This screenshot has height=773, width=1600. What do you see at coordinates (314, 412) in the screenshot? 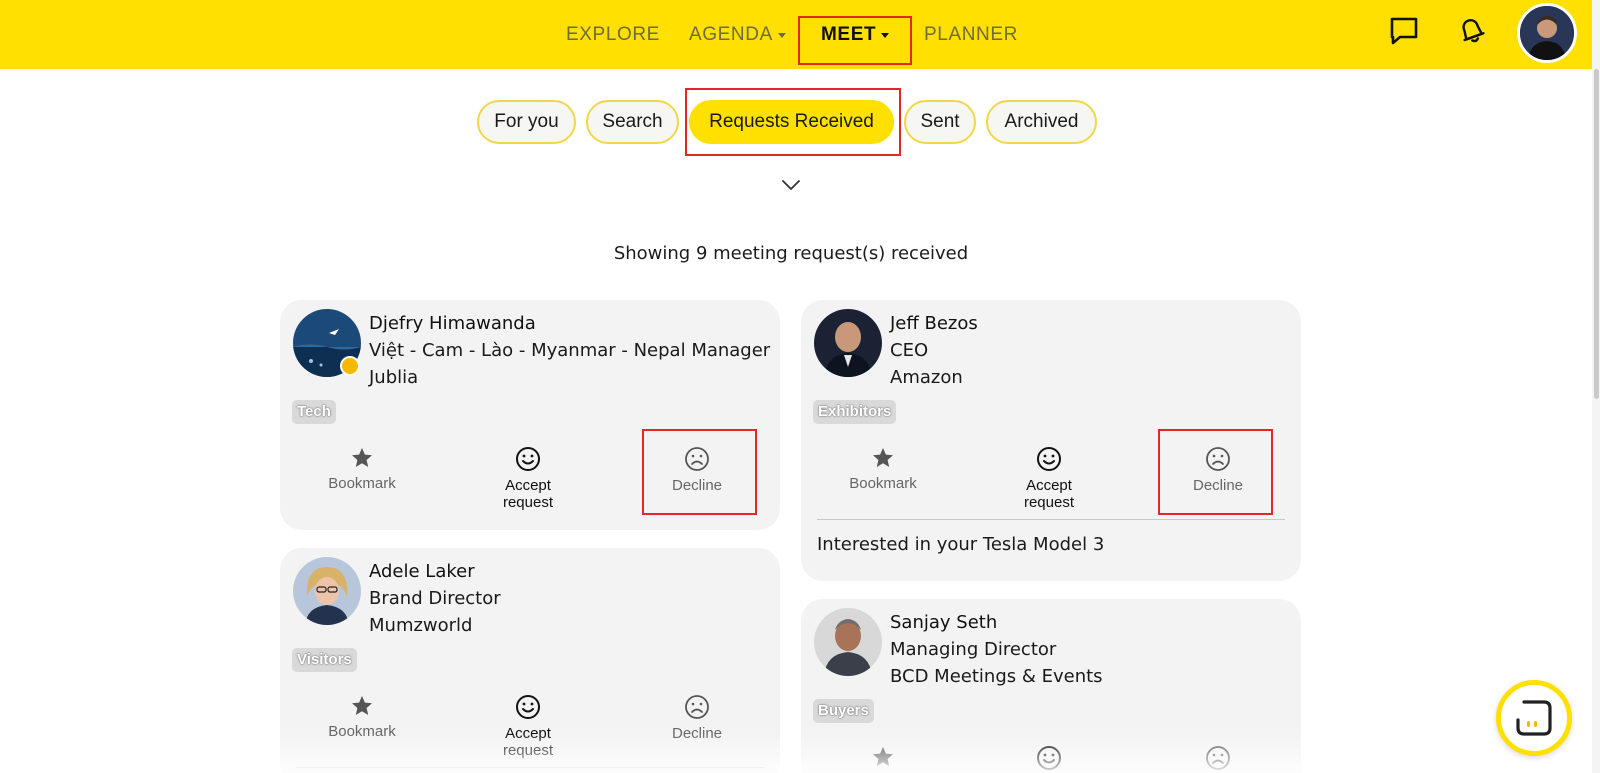
I see `category-tag: Tech` at bounding box center [314, 412].